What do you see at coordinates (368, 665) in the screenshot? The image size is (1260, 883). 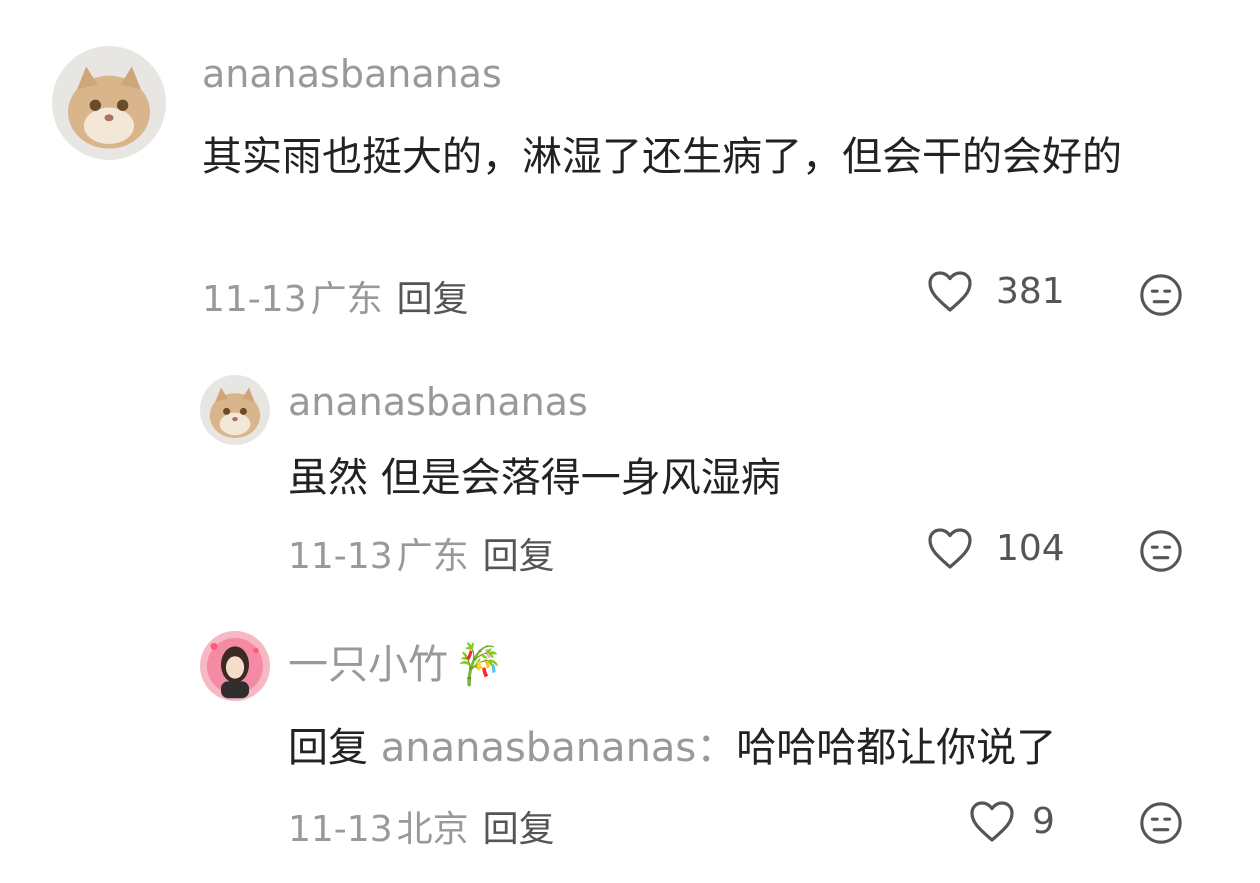 I see `username-text: 一只小竹` at bounding box center [368, 665].